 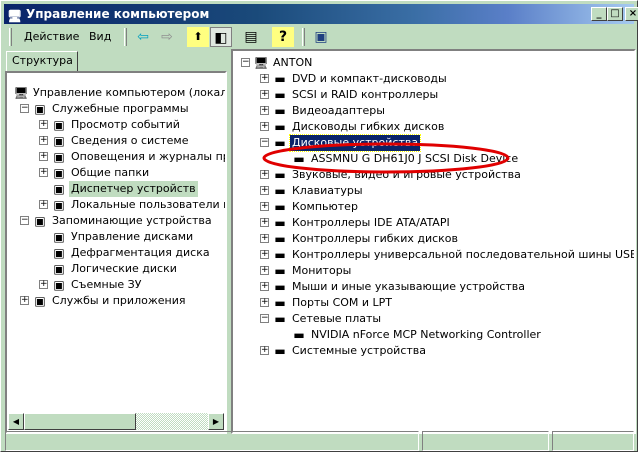 I want to click on tree-item: 🖥 Управление компьютером (локальным, so click(x=117, y=93).